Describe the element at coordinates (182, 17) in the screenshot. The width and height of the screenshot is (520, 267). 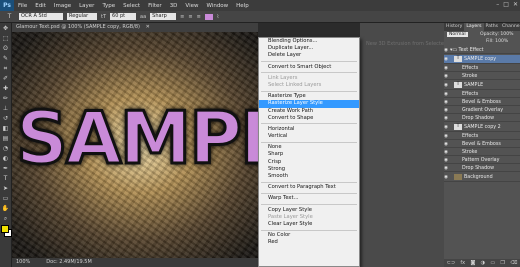
I see `align-left-icon: ≡` at that location.